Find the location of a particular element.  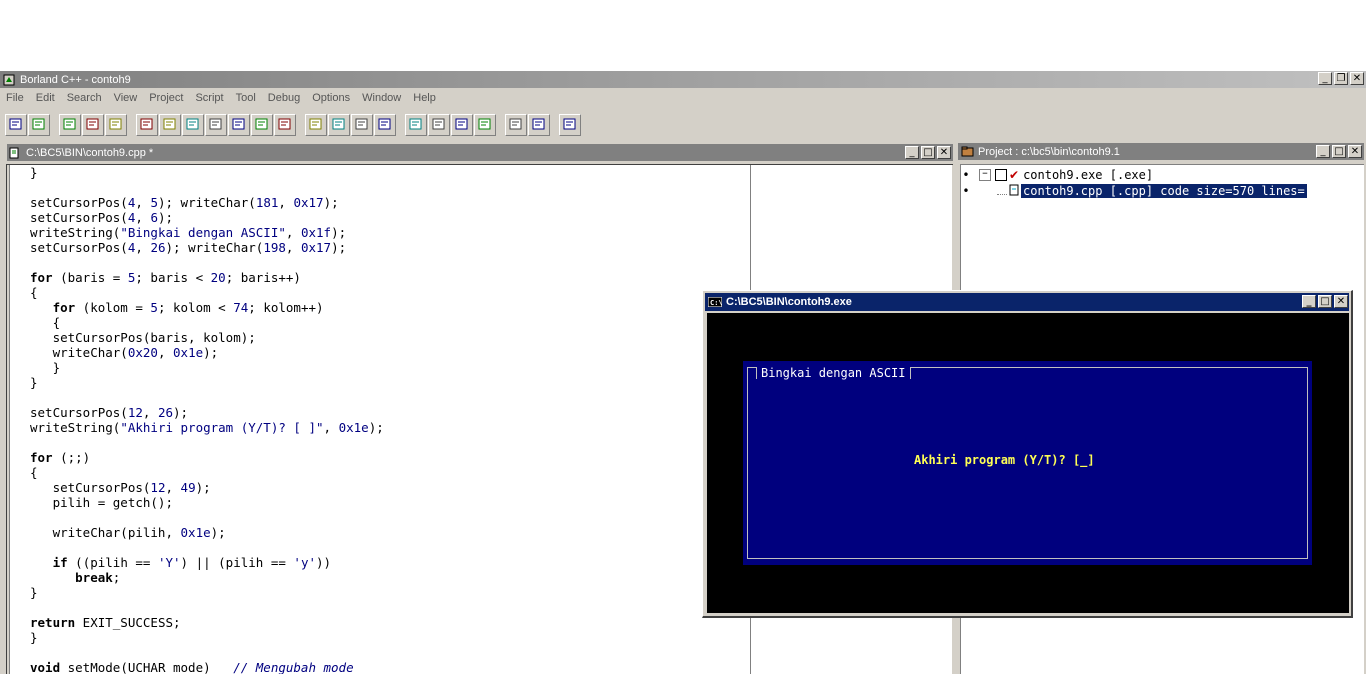

close-project-button is located at coordinates (39, 125).